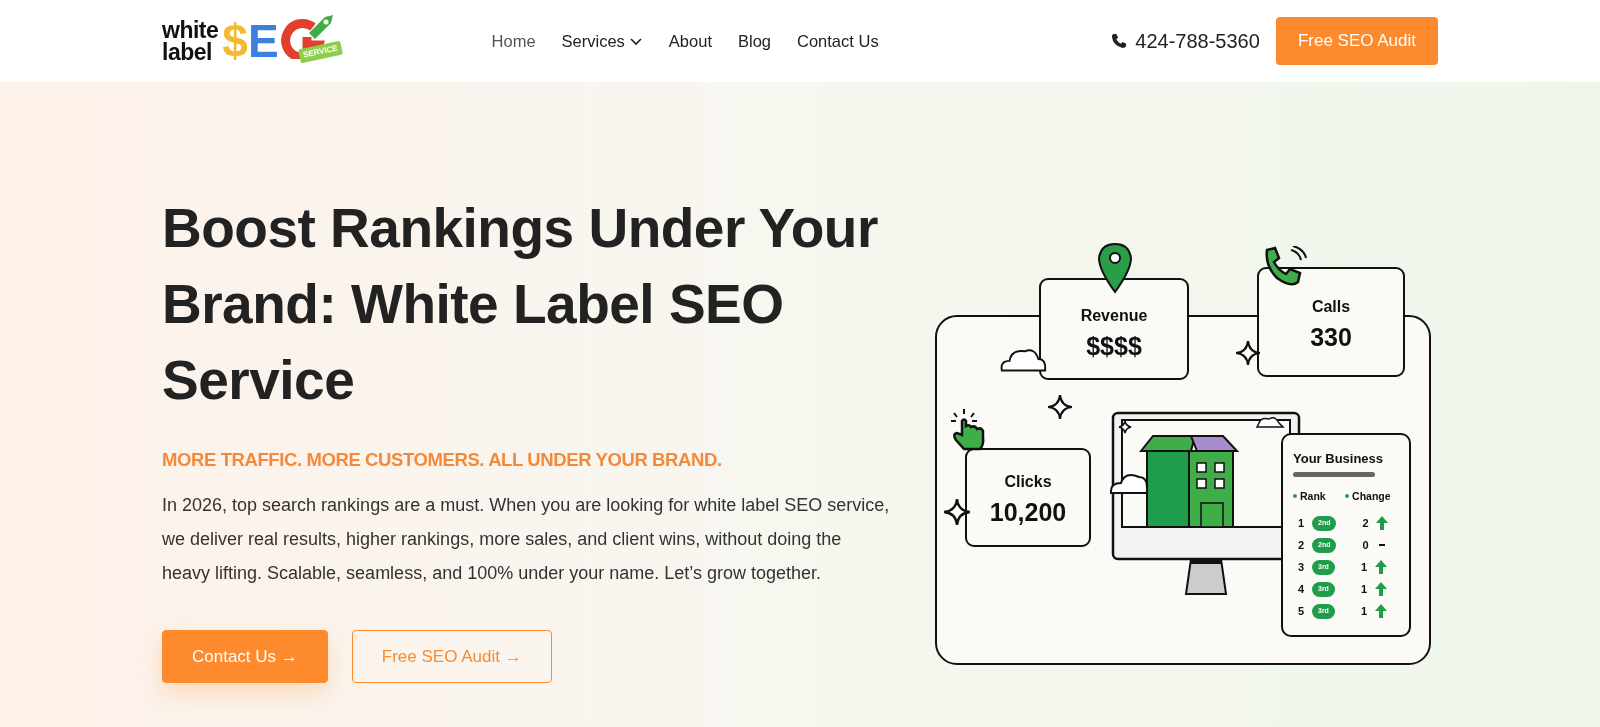 The height and width of the screenshot is (727, 1600). What do you see at coordinates (513, 41) in the screenshot?
I see `nav-link: Home` at bounding box center [513, 41].